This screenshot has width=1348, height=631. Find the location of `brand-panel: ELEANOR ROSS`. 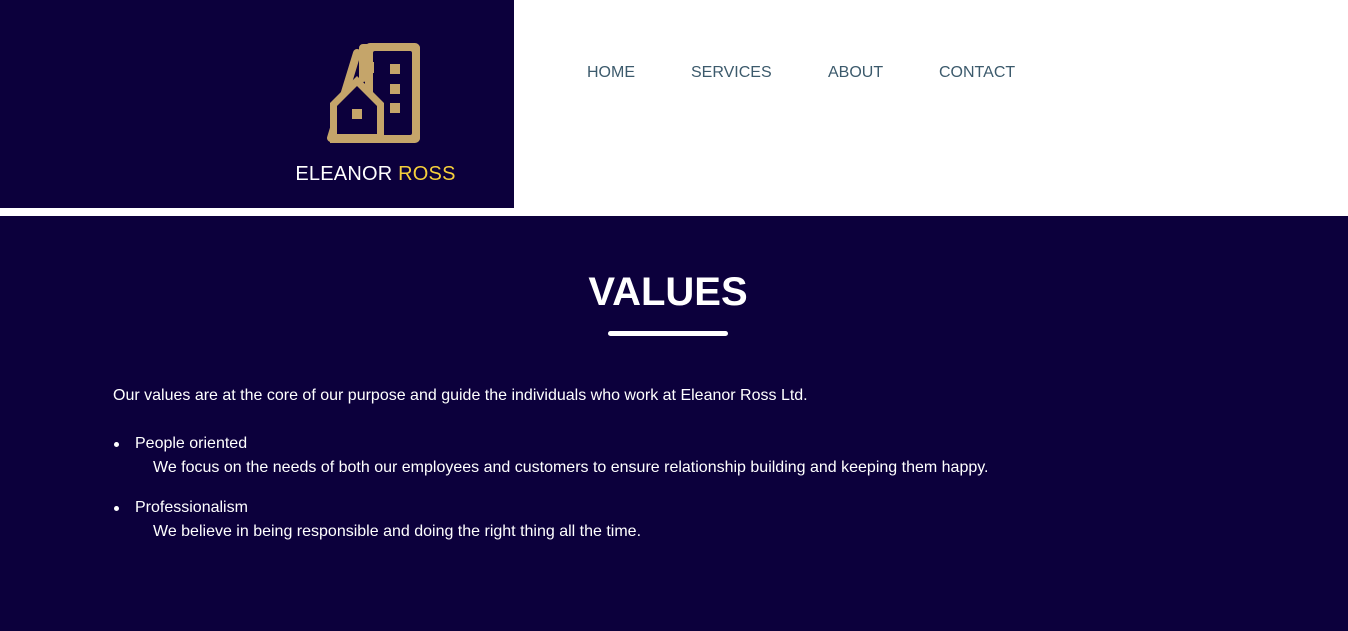

brand-panel: ELEANOR ROSS is located at coordinates (257, 104).